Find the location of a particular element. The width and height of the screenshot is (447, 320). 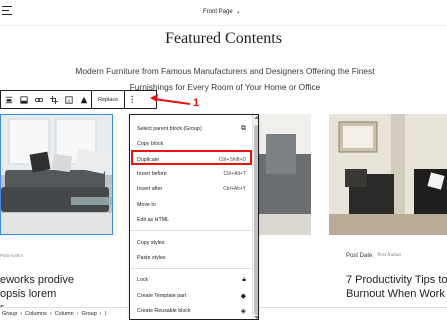

menu-item-move-to: Move to is located at coordinates (191, 204).